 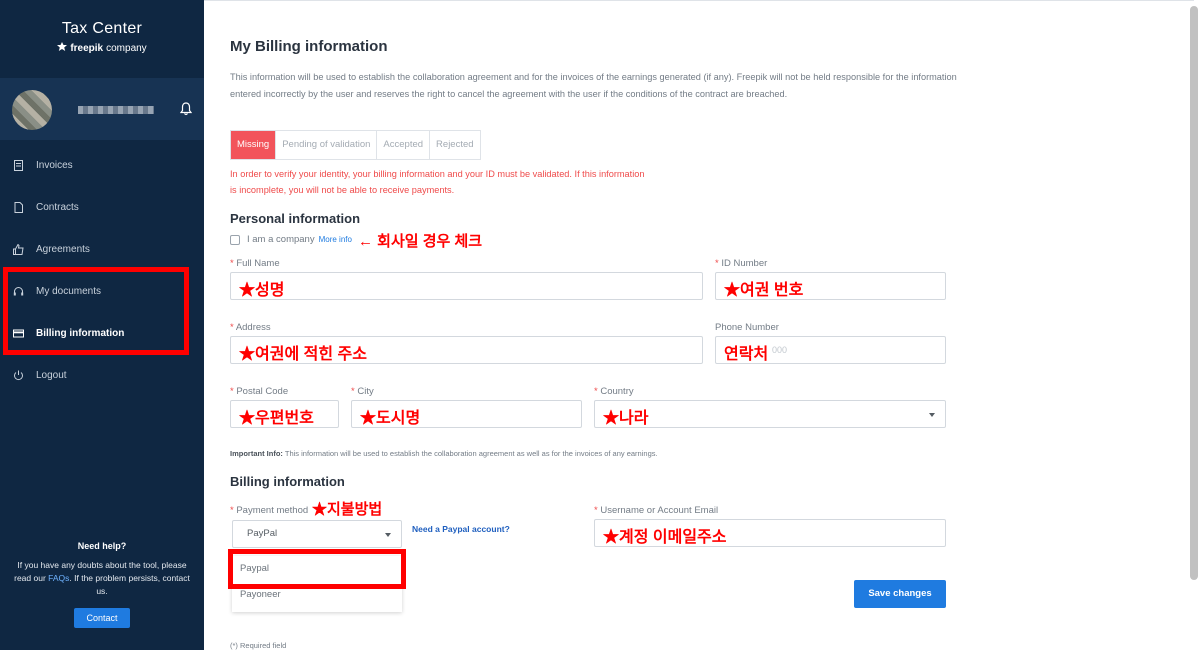 I want to click on payment-dropdown: Paypal Payoneer, so click(x=317, y=584).